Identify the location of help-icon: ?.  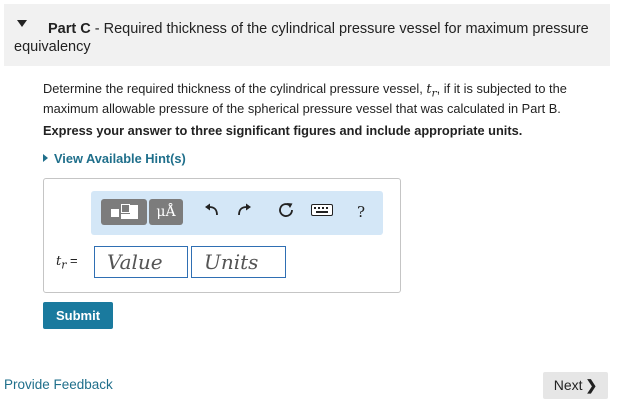
(361, 212).